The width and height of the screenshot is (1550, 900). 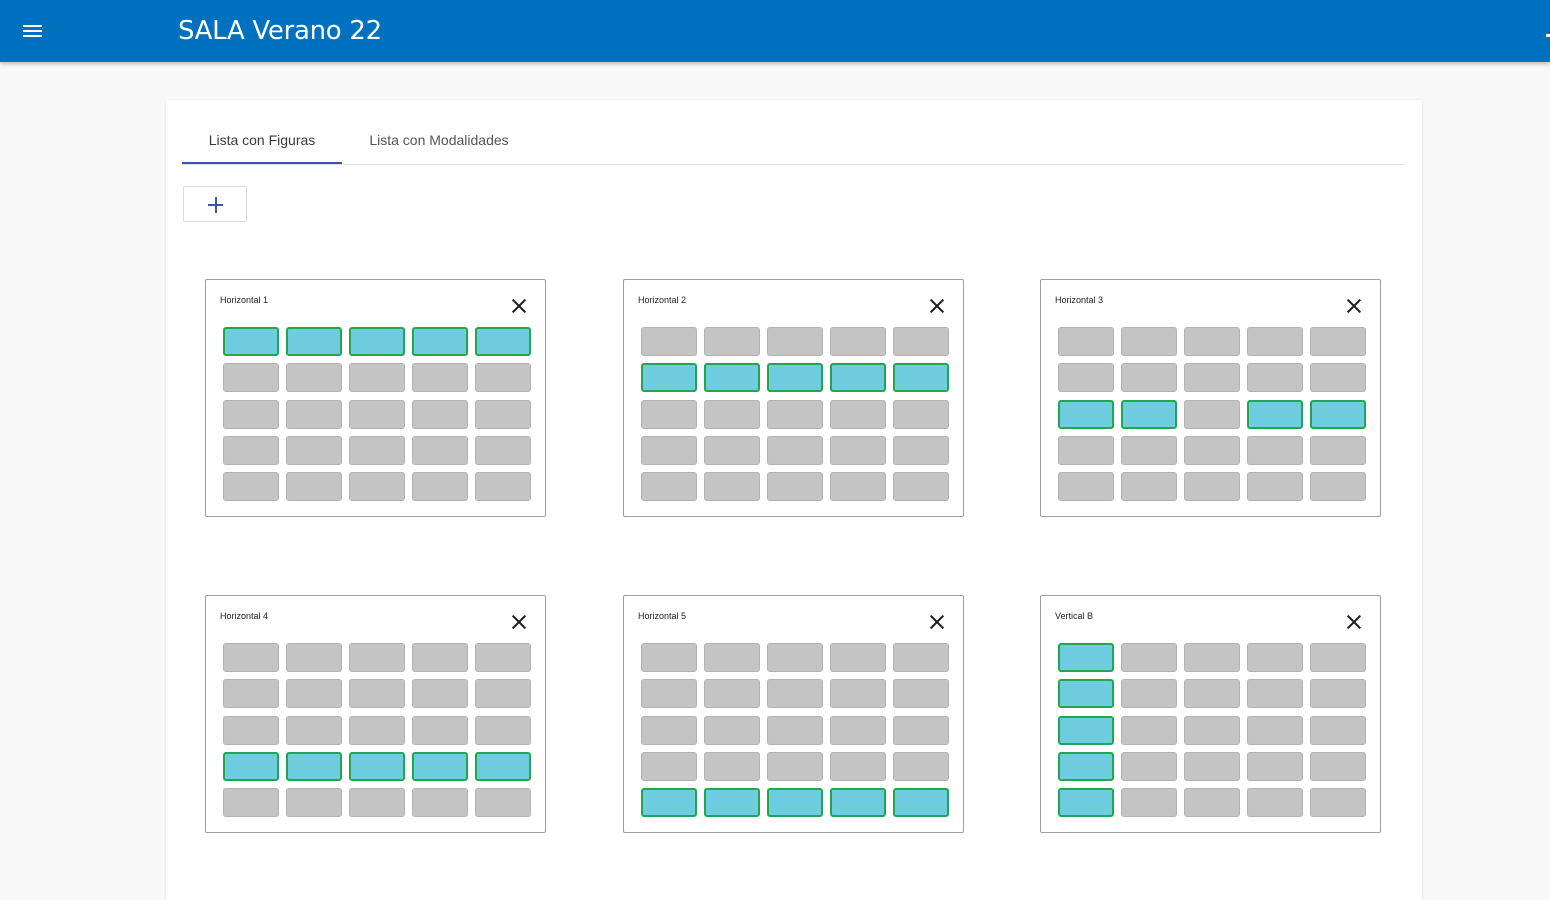 What do you see at coordinates (215, 204) in the screenshot?
I see `add-figure-button` at bounding box center [215, 204].